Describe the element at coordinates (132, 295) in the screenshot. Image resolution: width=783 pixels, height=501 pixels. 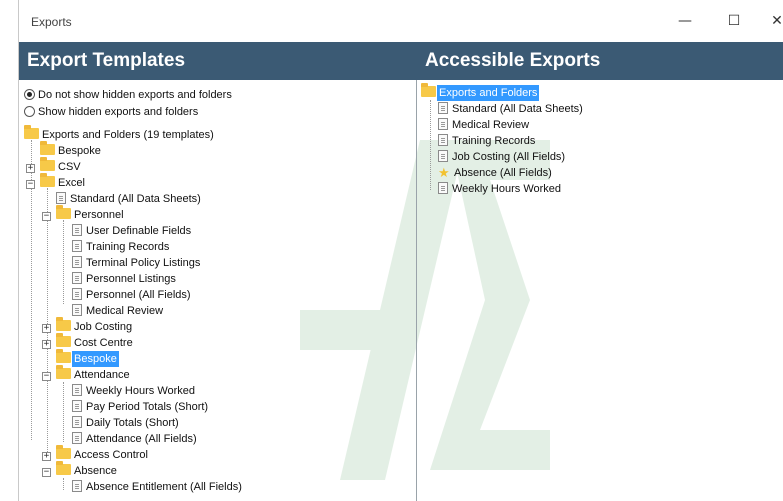
I see `tree-item-personnel-all: Personnel (All Fields)` at that location.